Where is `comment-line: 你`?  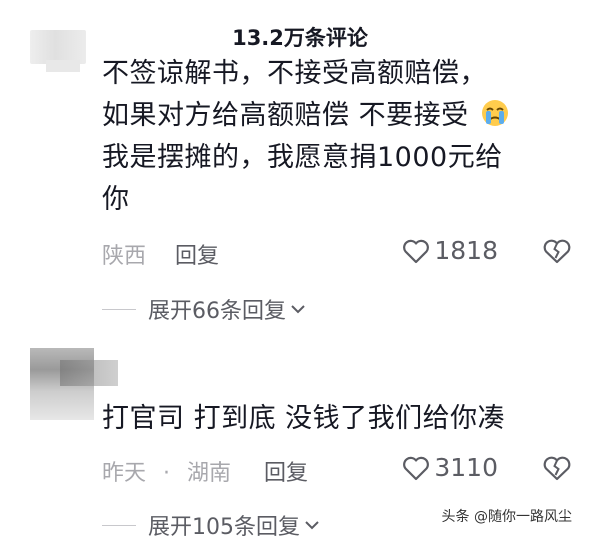
comment-line: 你 is located at coordinates (116, 199).